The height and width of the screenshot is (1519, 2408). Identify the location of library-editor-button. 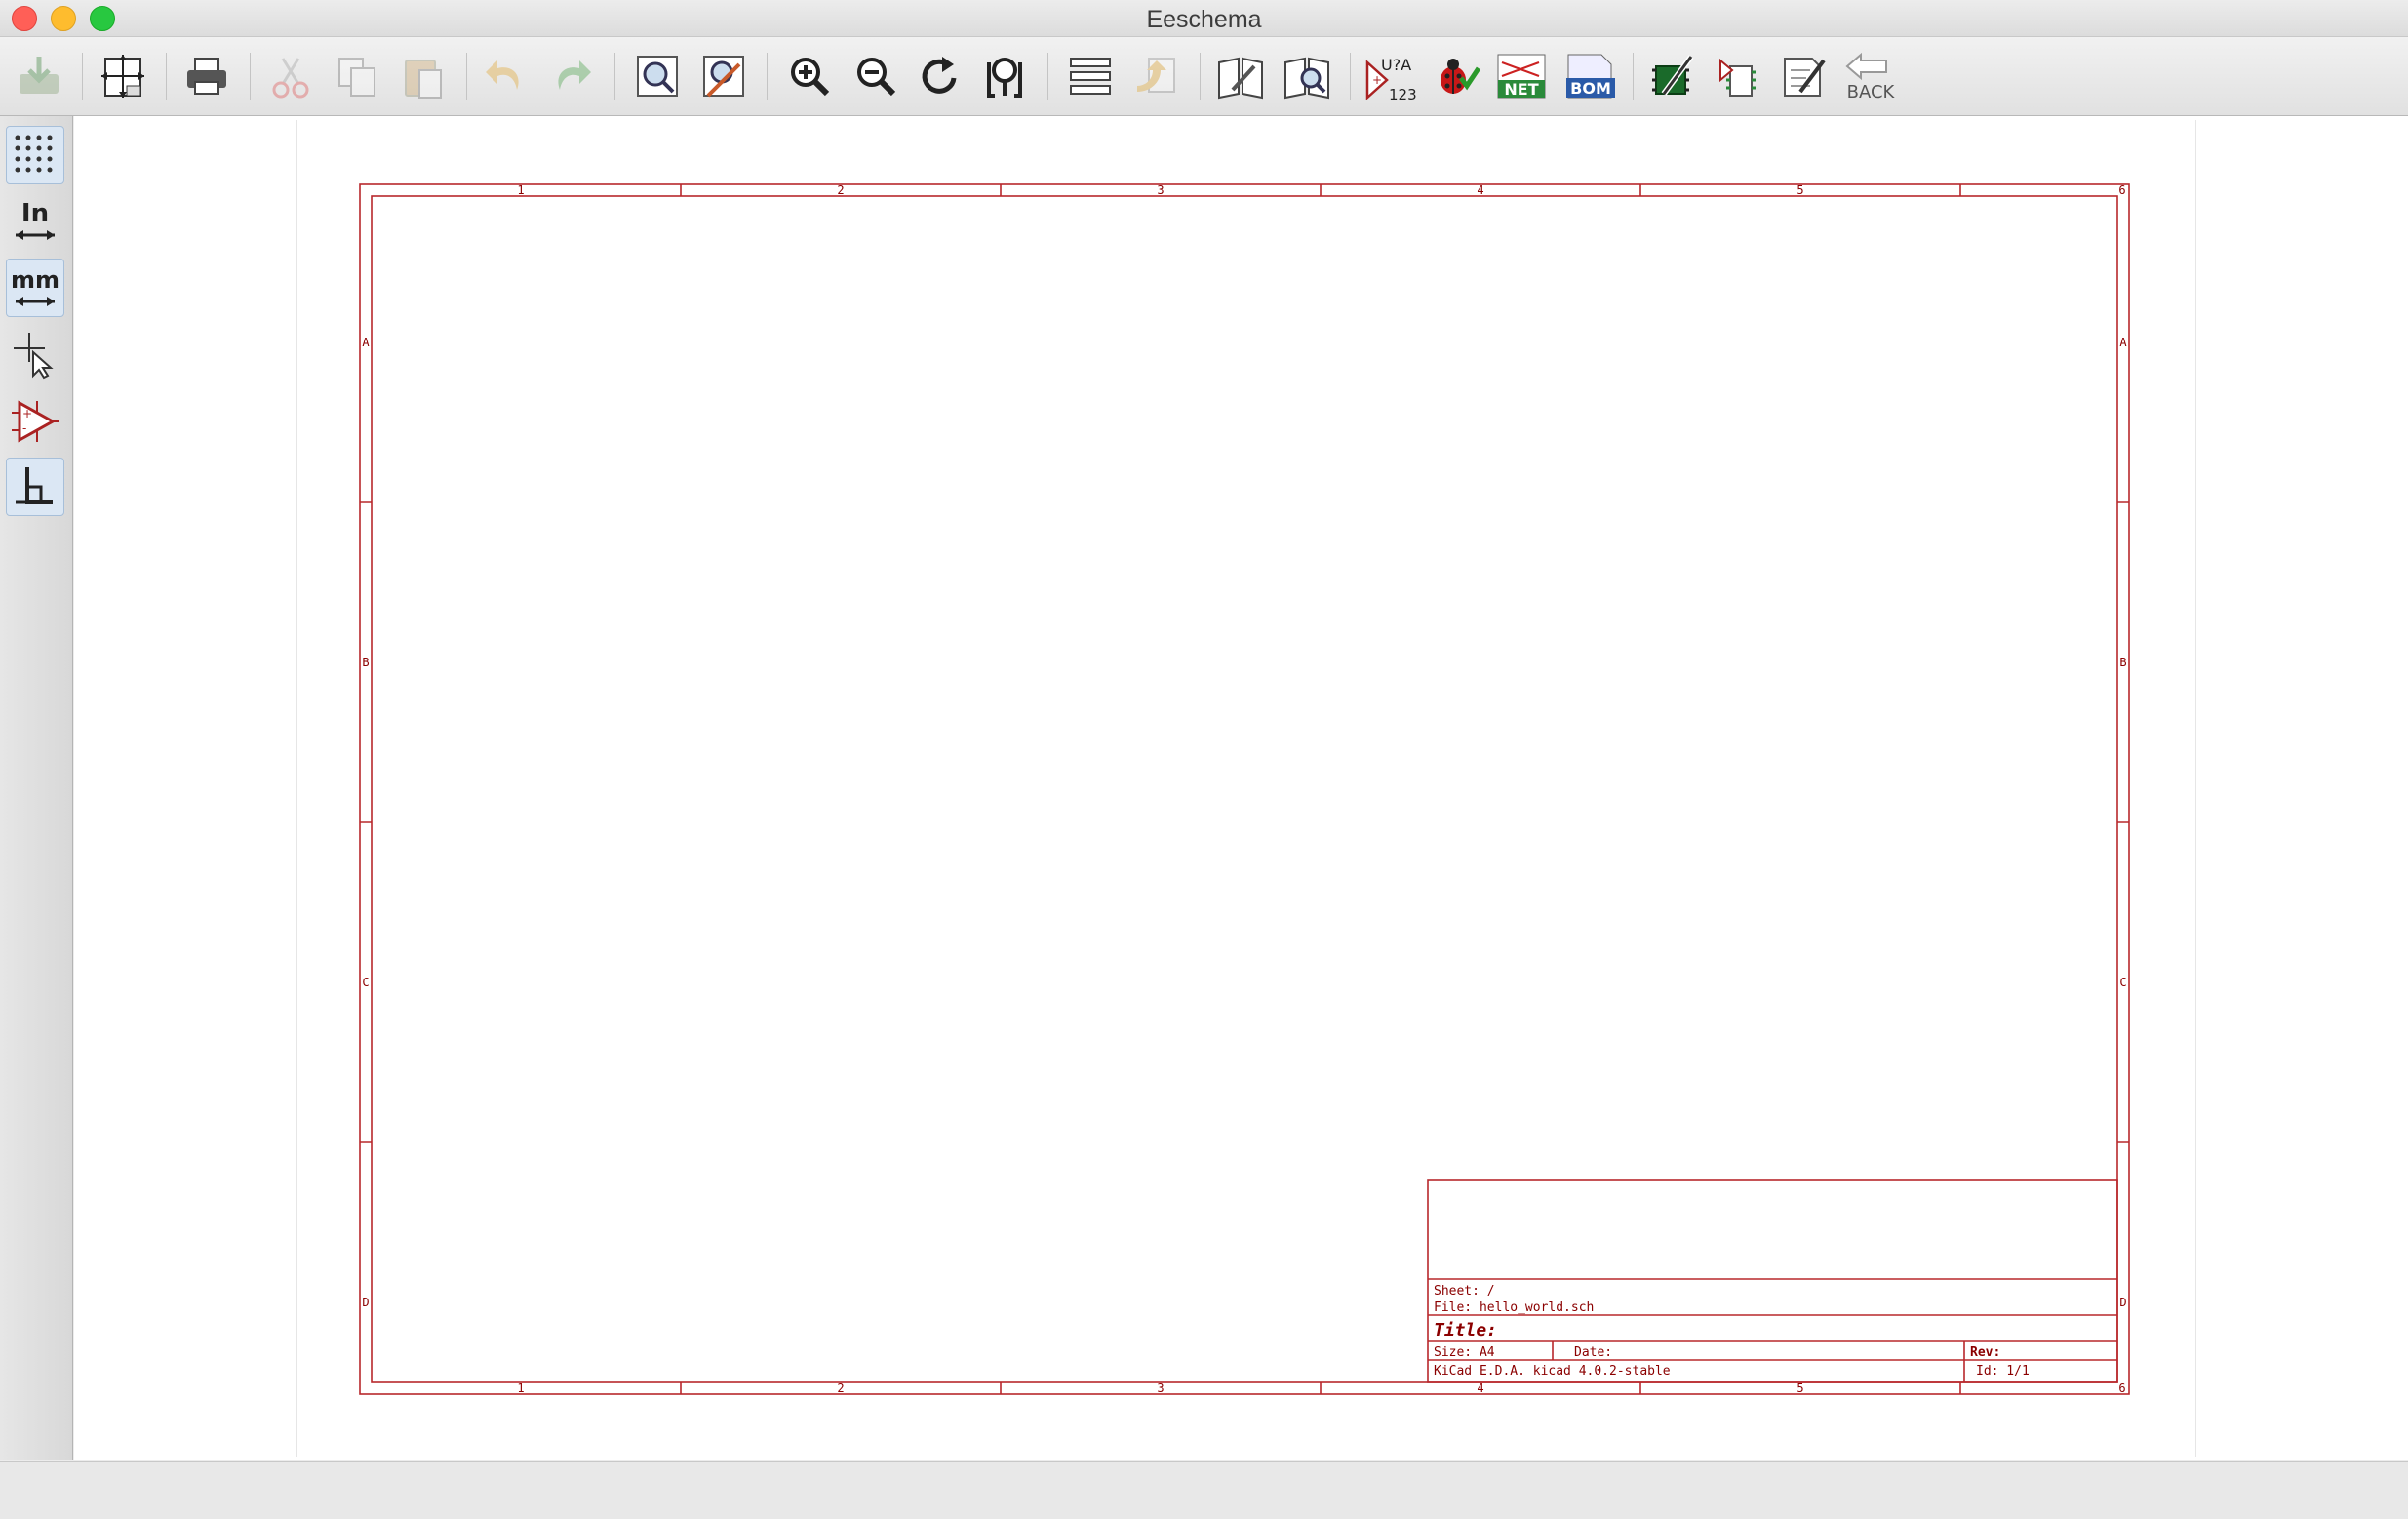
(1240, 76).